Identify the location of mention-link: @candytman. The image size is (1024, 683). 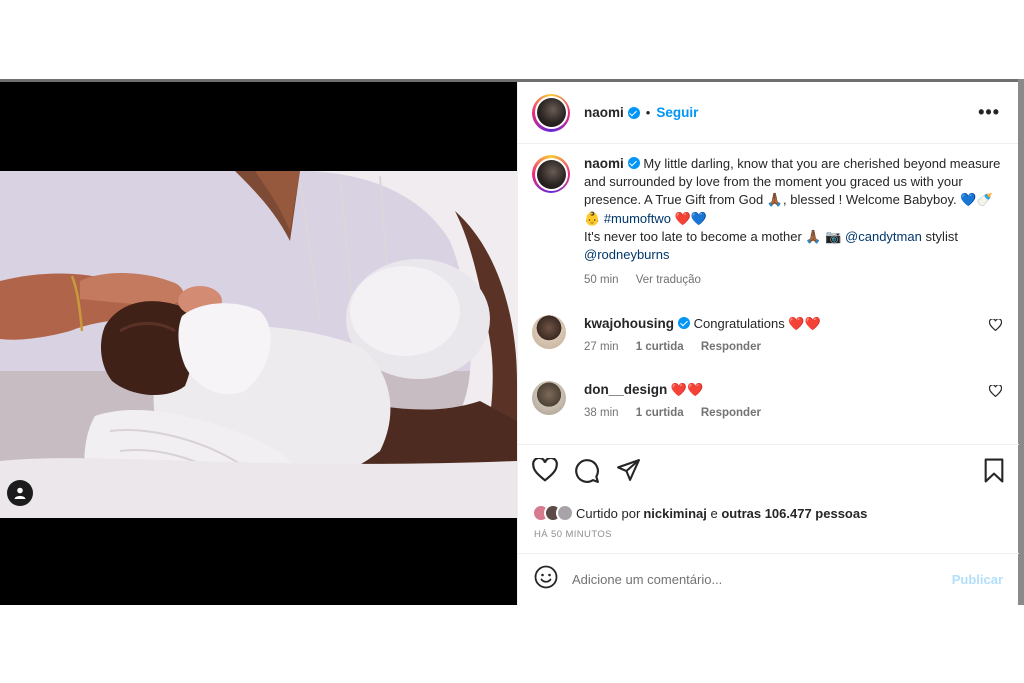
(883, 236).